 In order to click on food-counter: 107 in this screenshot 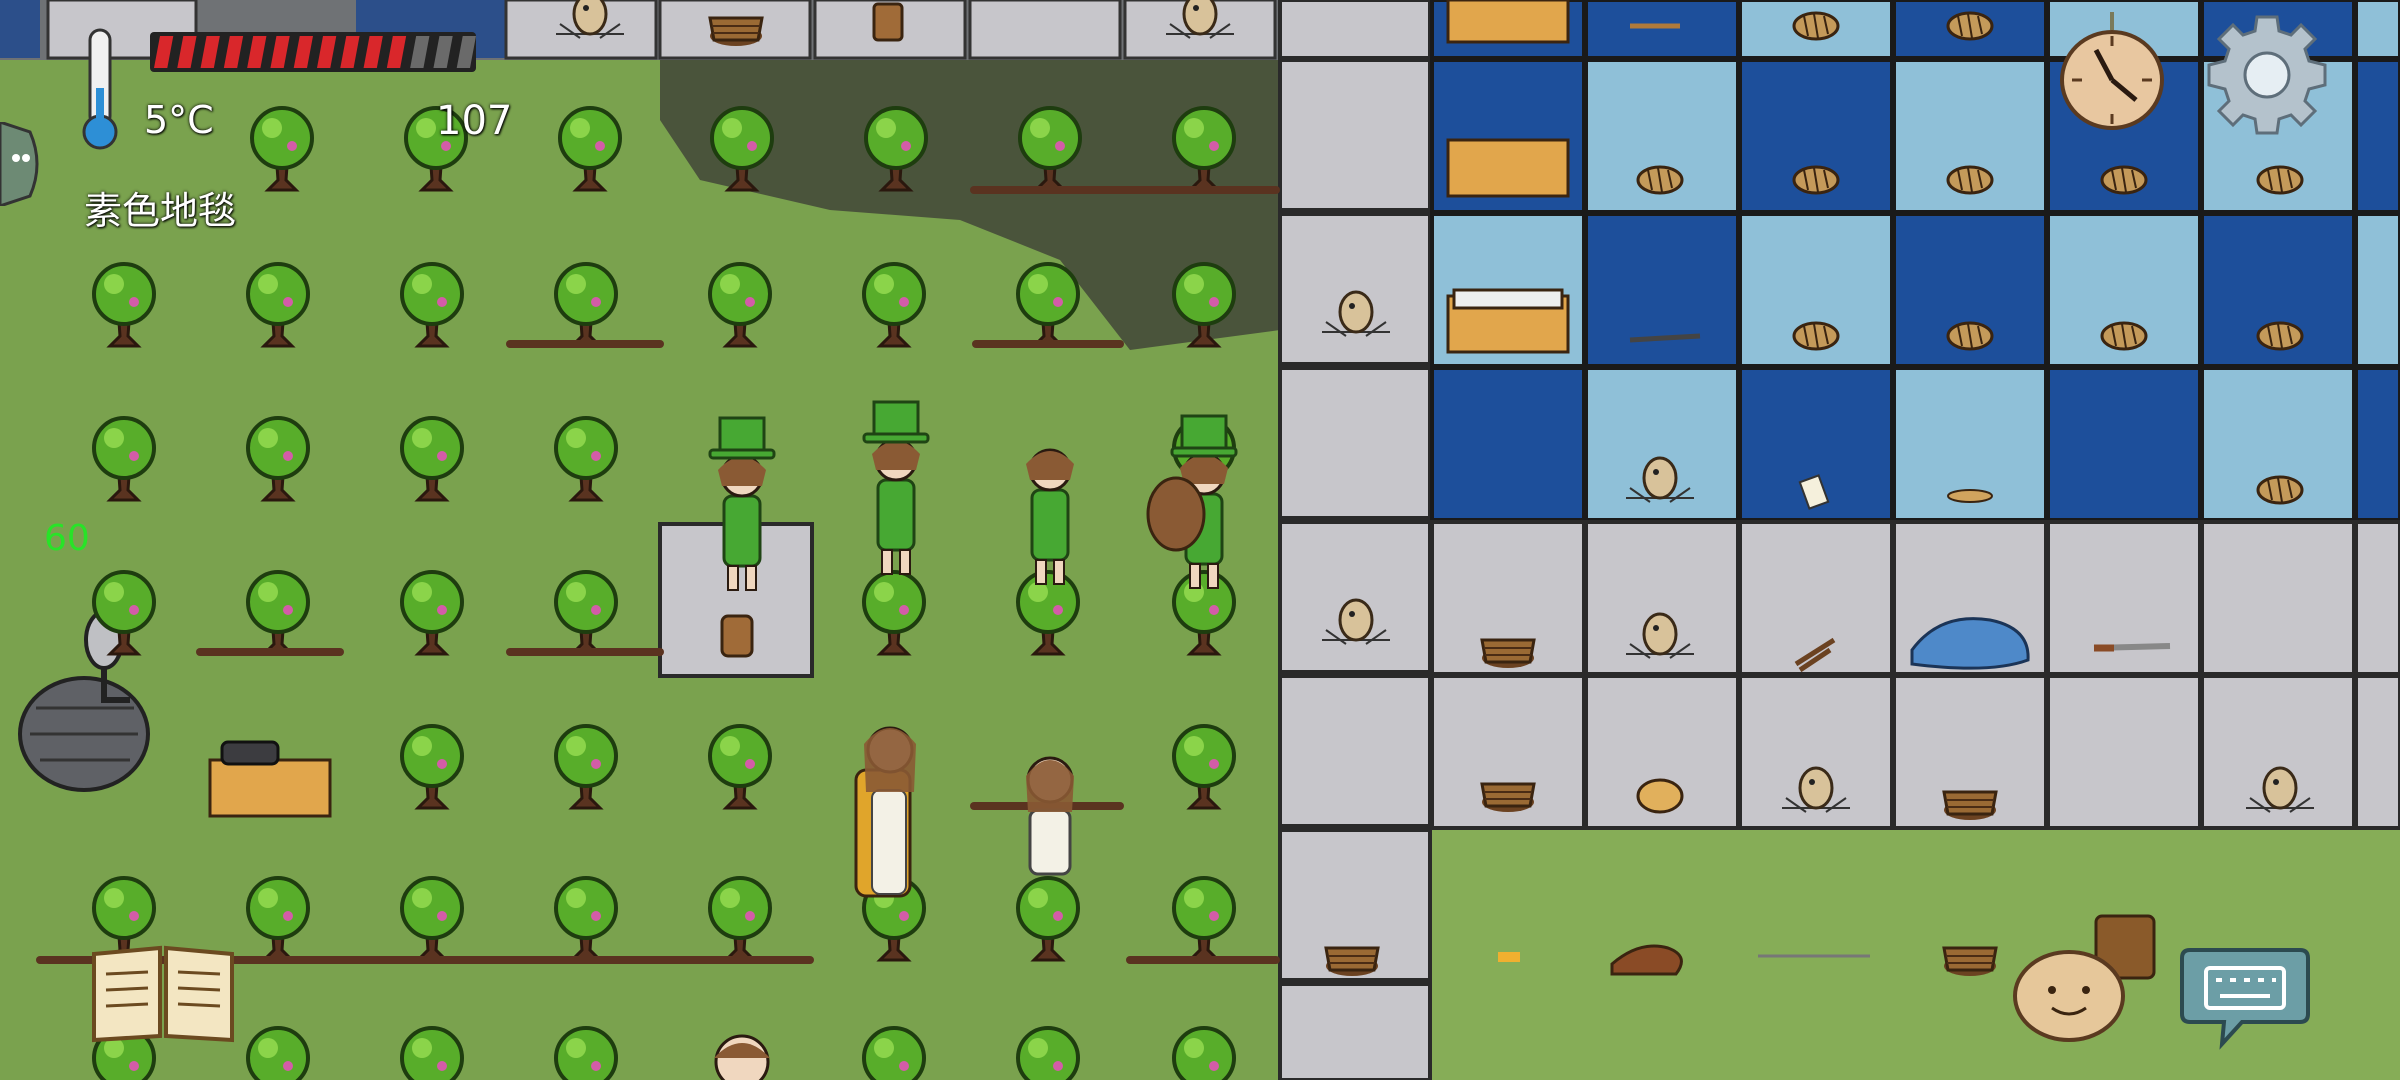, I will do `click(474, 121)`.